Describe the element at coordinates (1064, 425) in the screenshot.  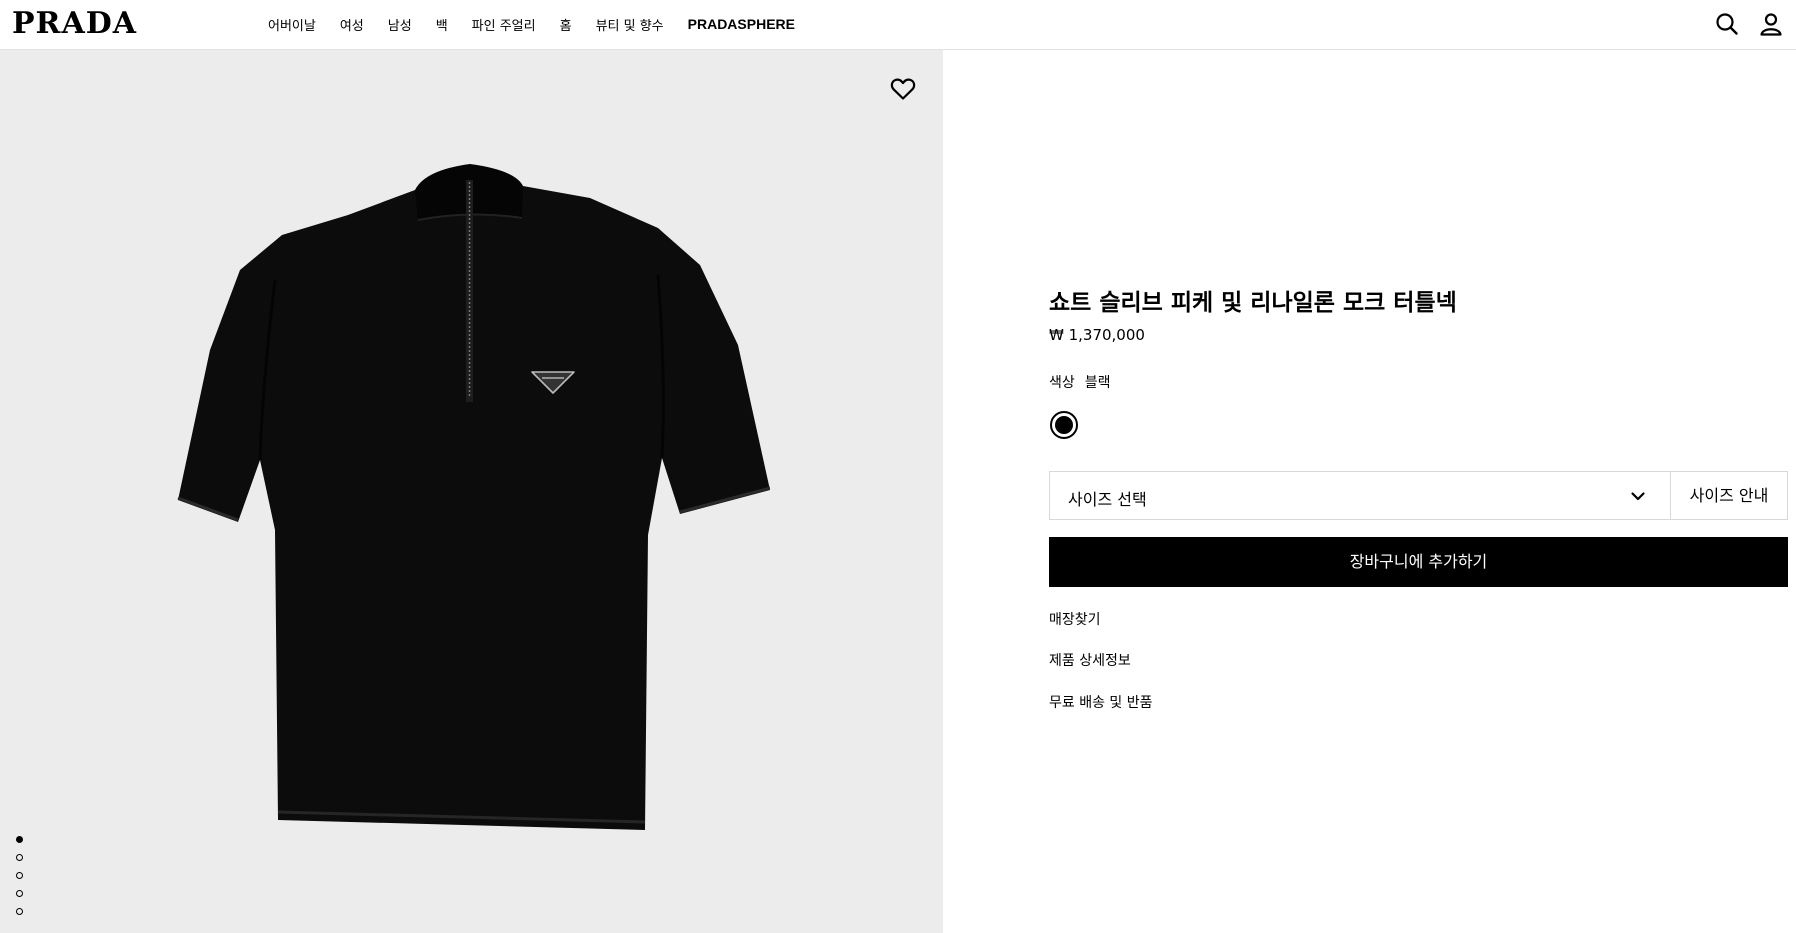
I see `color-swatch-black` at that location.